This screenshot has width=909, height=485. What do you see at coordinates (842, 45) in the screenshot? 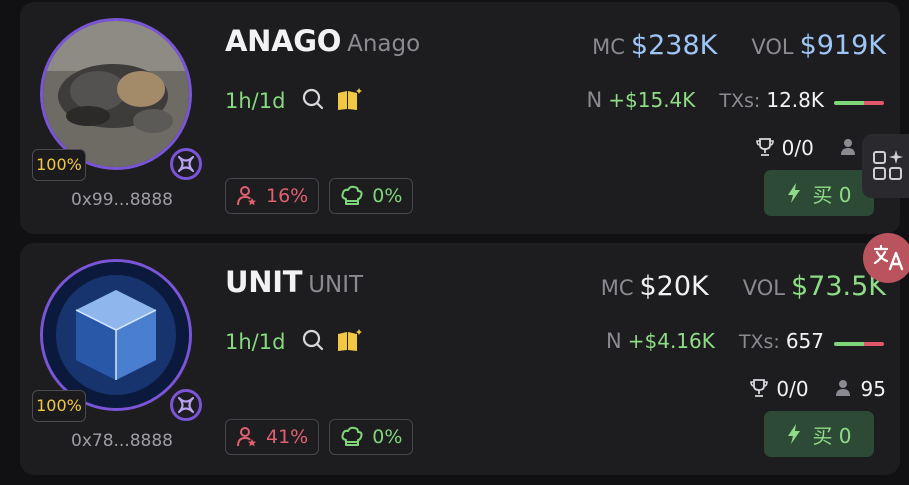
I see `vol-value: $919K` at bounding box center [842, 45].